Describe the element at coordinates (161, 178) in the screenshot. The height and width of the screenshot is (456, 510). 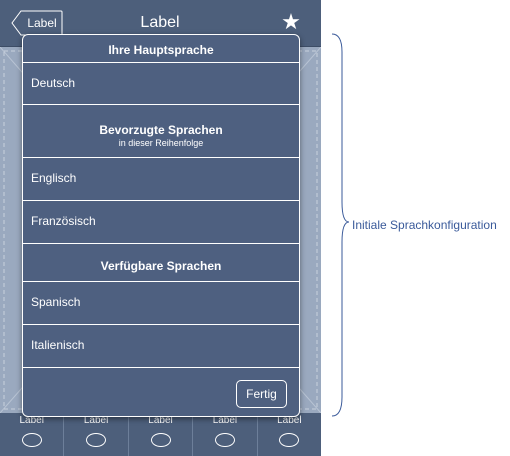
I see `preferred-language-row: Englisch` at that location.